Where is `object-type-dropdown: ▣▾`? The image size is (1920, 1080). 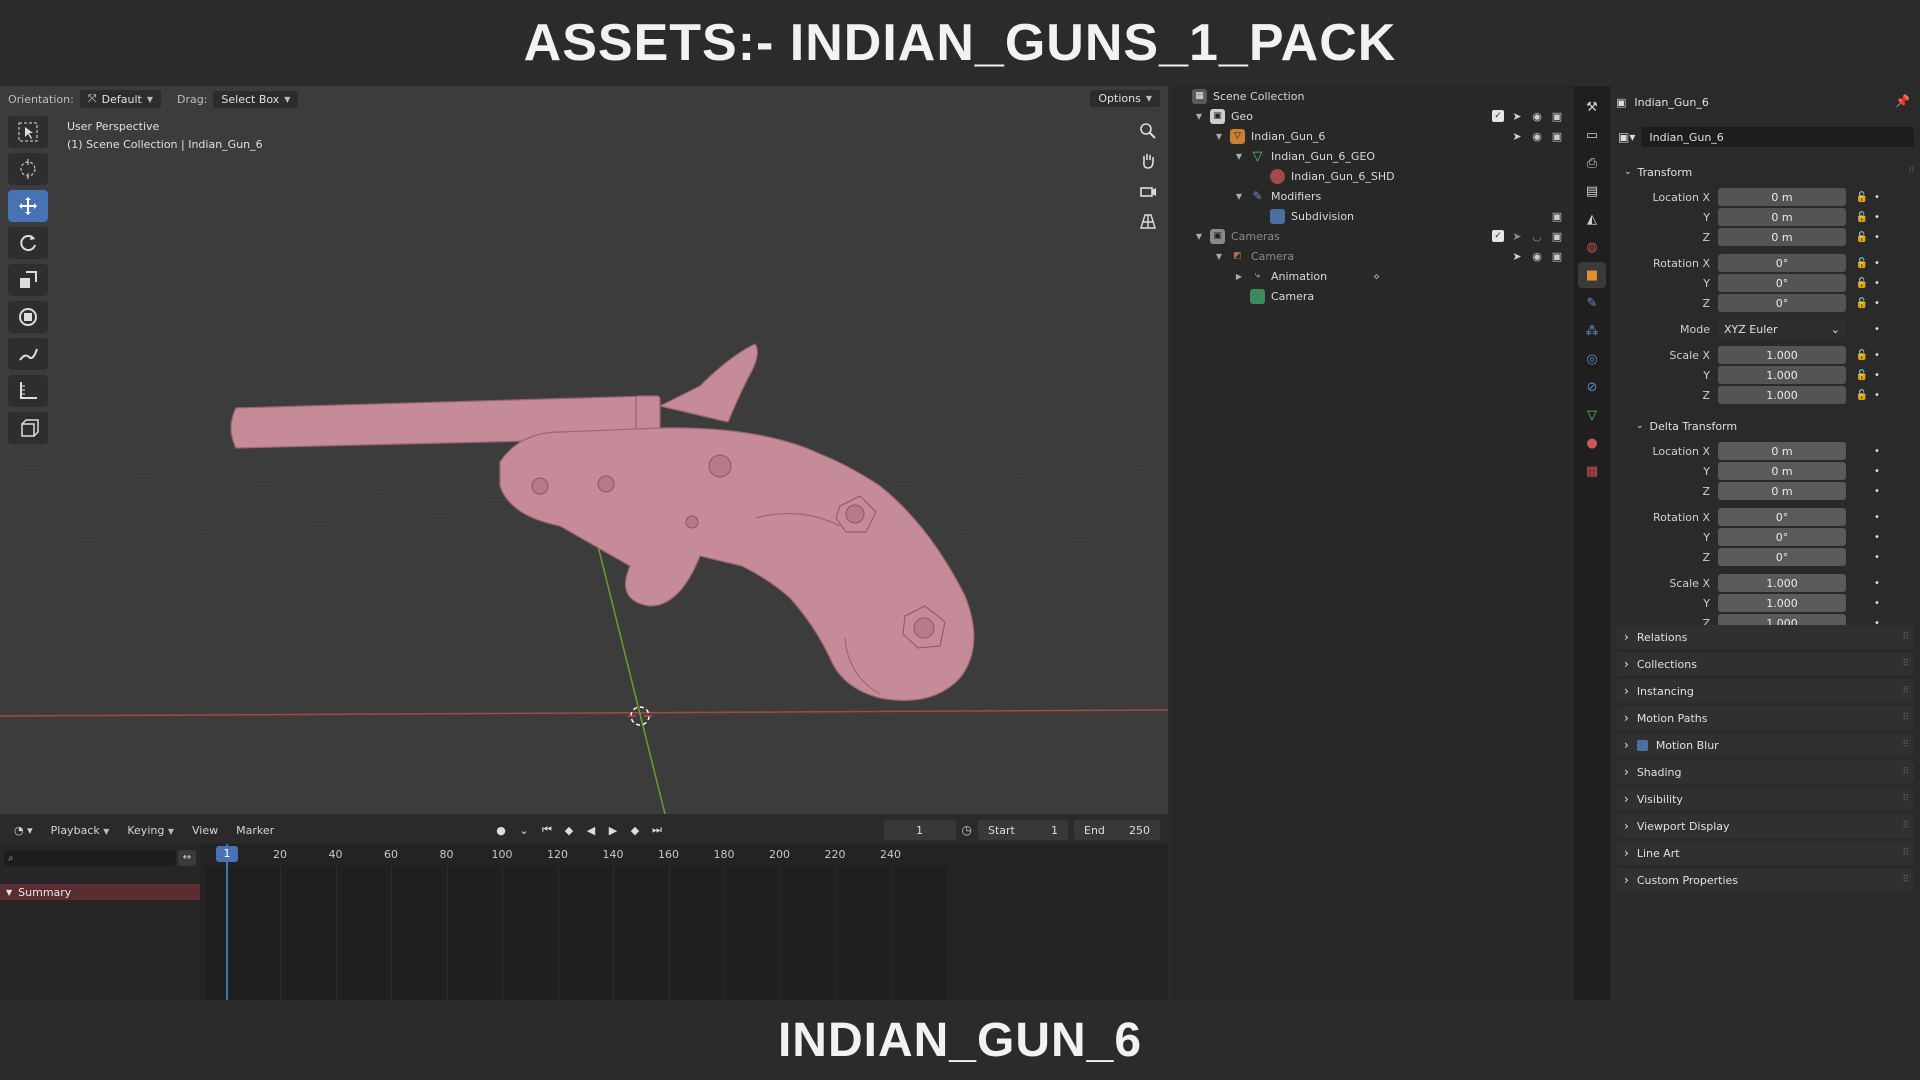
object-type-dropdown: ▣▾ is located at coordinates (1626, 137).